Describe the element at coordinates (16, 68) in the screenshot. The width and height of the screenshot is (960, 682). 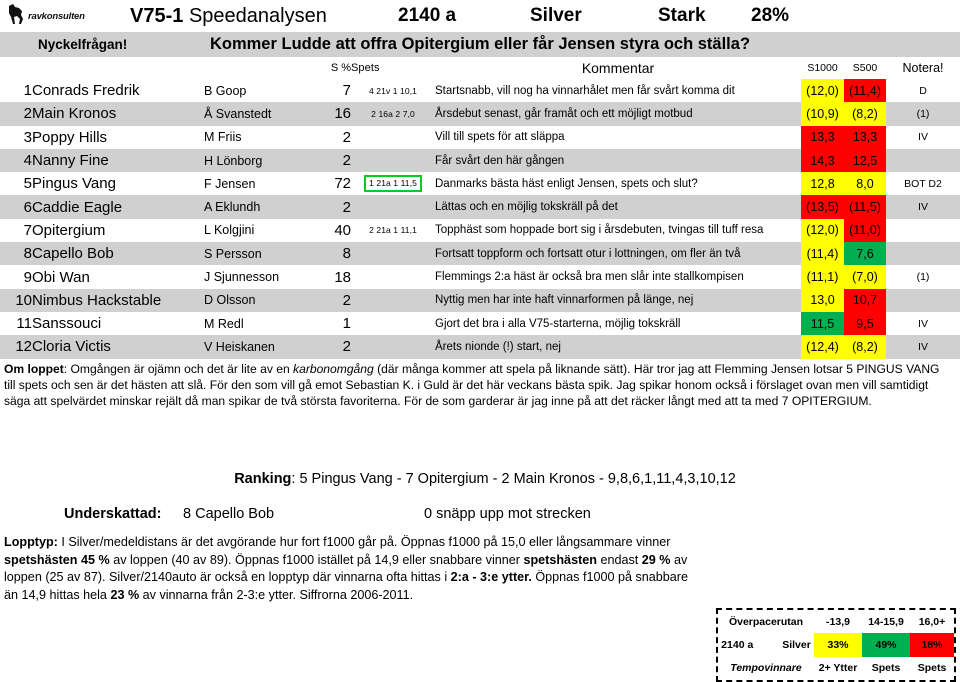
I see `col-number` at that location.